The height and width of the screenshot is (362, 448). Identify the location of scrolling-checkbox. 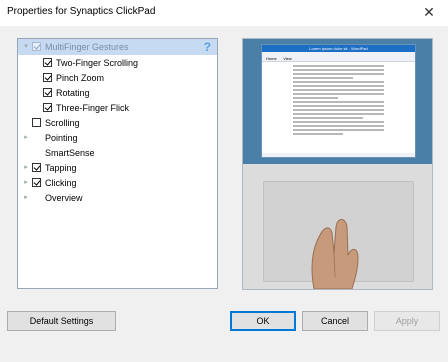
(36, 122).